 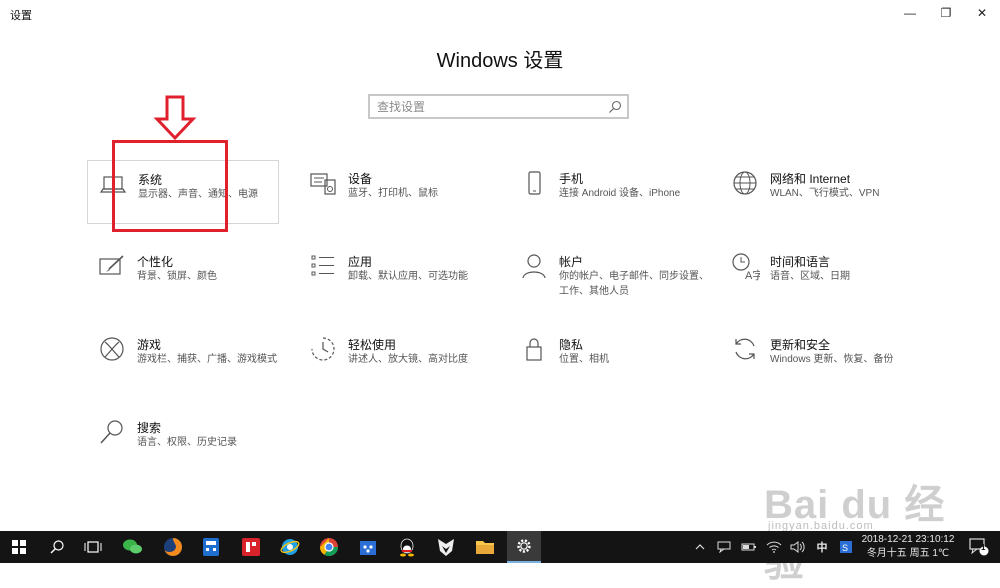 What do you see at coordinates (149, 428) in the screenshot?
I see `tile-title: 搜索` at bounding box center [149, 428].